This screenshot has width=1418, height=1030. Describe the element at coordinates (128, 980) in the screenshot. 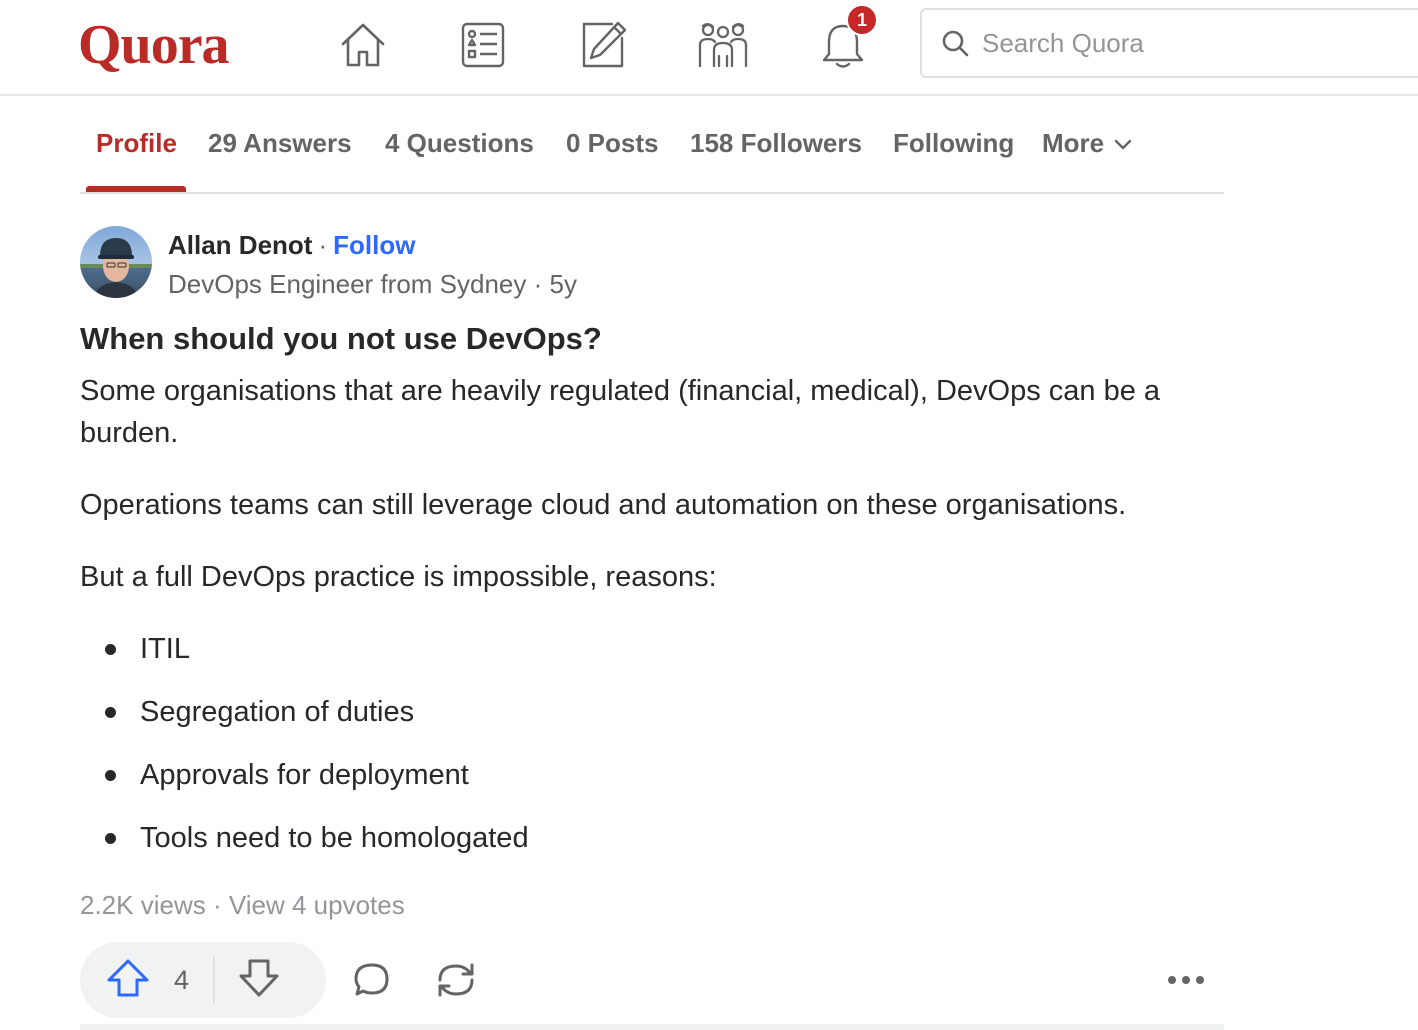

I see `upvote-arrow-icon` at that location.